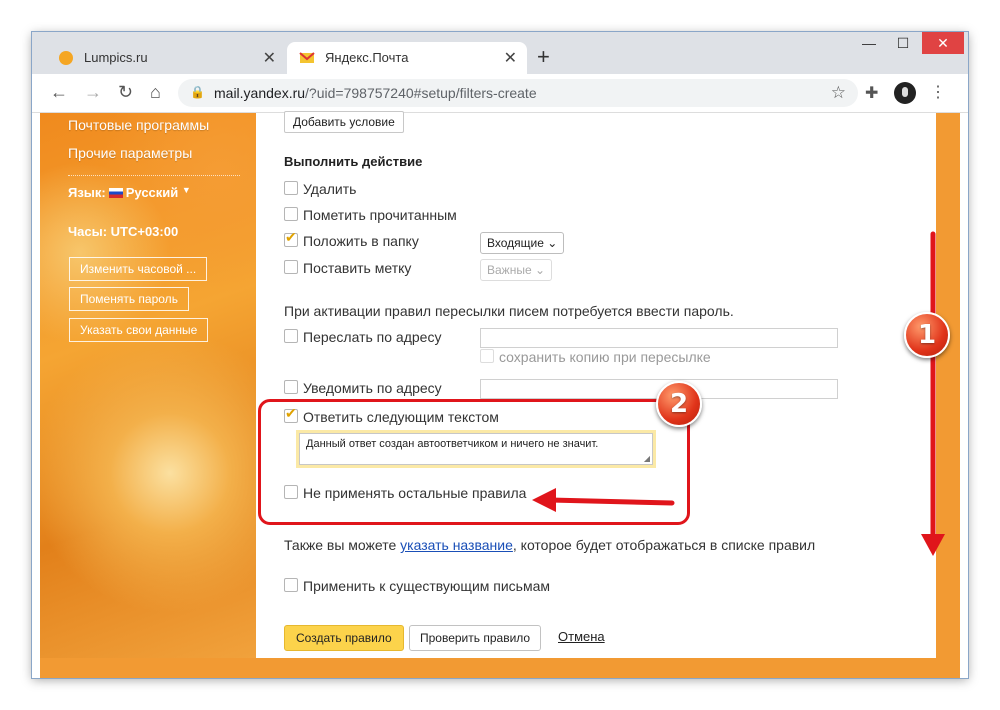 This screenshot has width=1000, height=710. I want to click on action-set-label-row: Поставить метку, so click(347, 268).